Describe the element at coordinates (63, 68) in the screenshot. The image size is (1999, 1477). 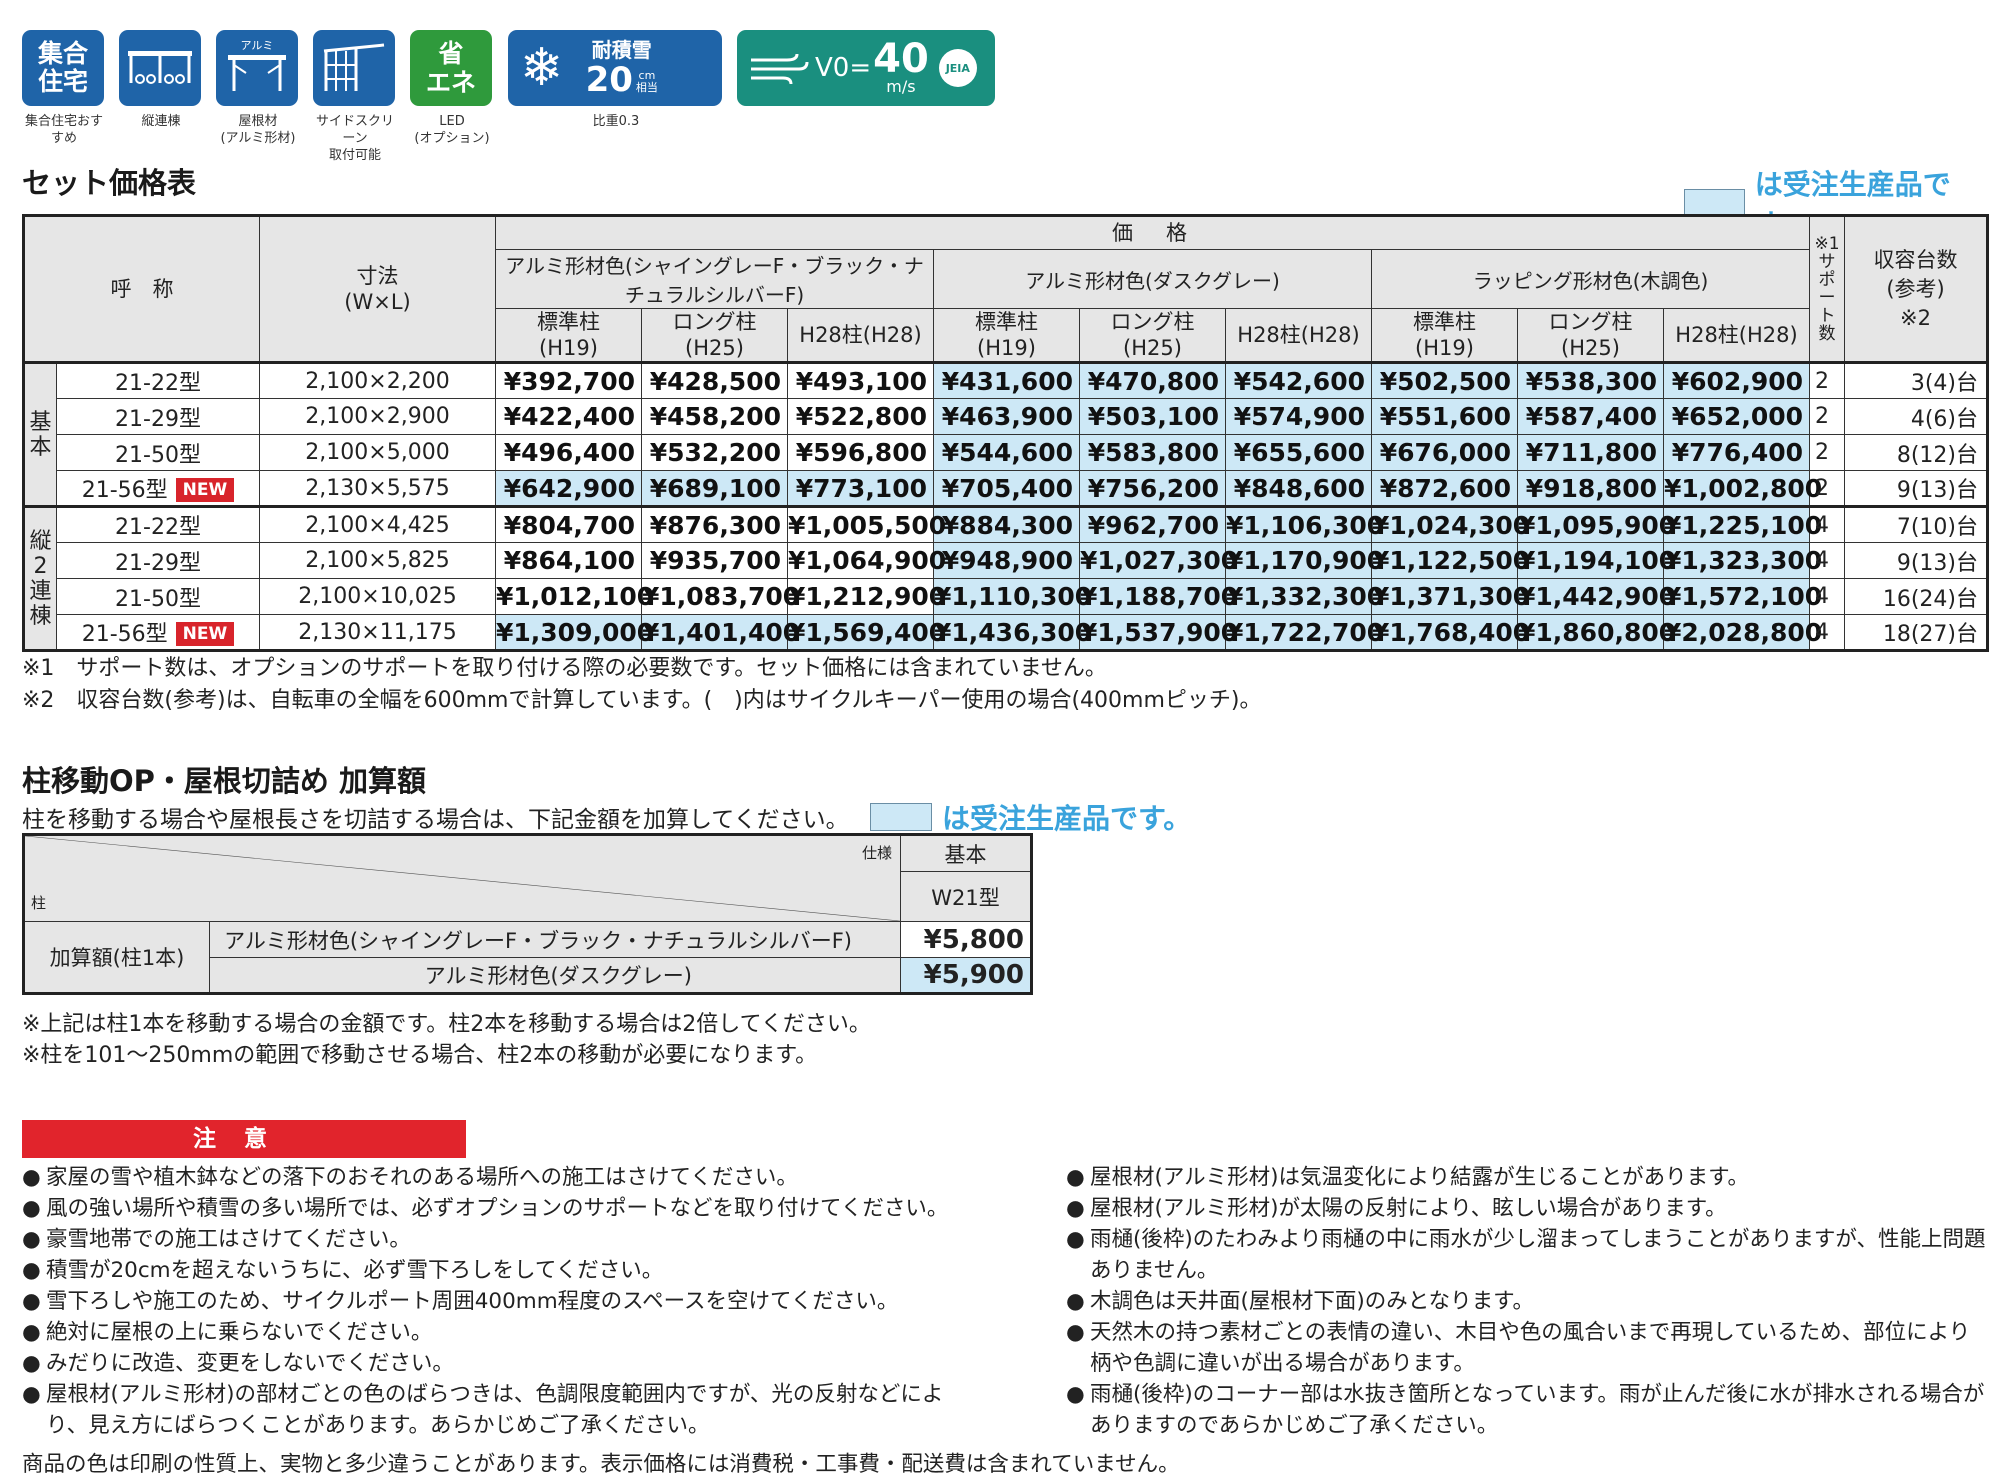
I see `apartment-icon: 集合 住宅` at that location.